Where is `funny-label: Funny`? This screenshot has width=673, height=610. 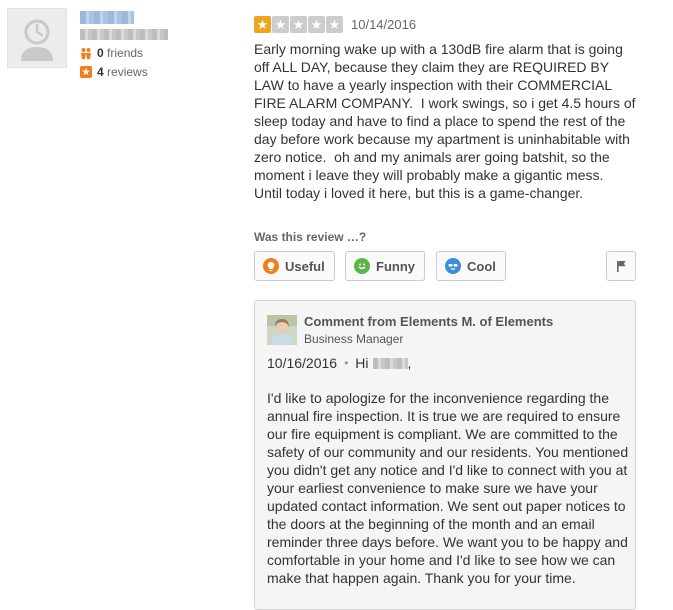
funny-label: Funny is located at coordinates (395, 266).